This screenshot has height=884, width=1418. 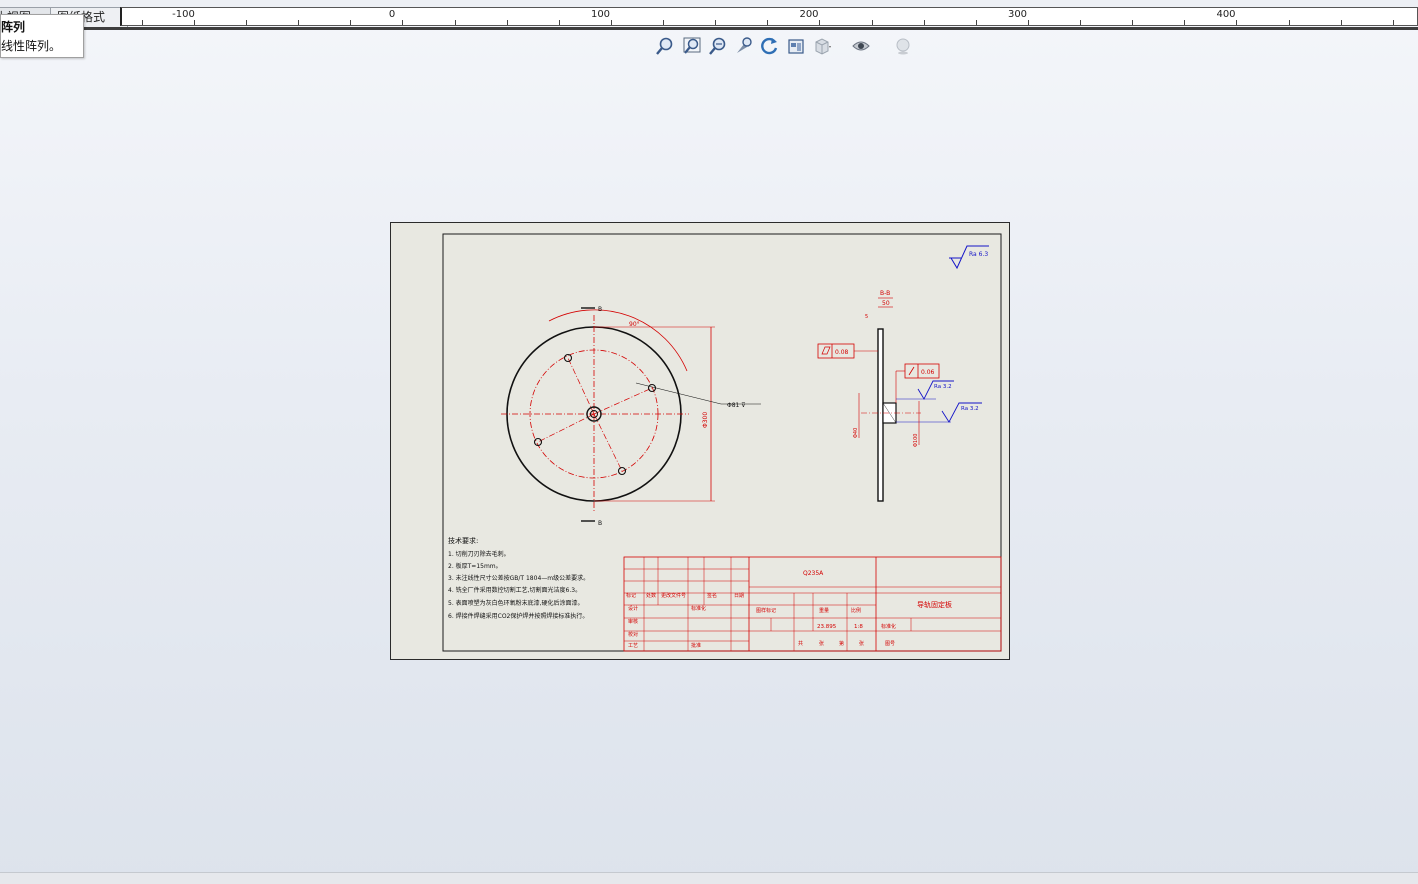 I want to click on zoom-in-out-icon, so click(x=718, y=46).